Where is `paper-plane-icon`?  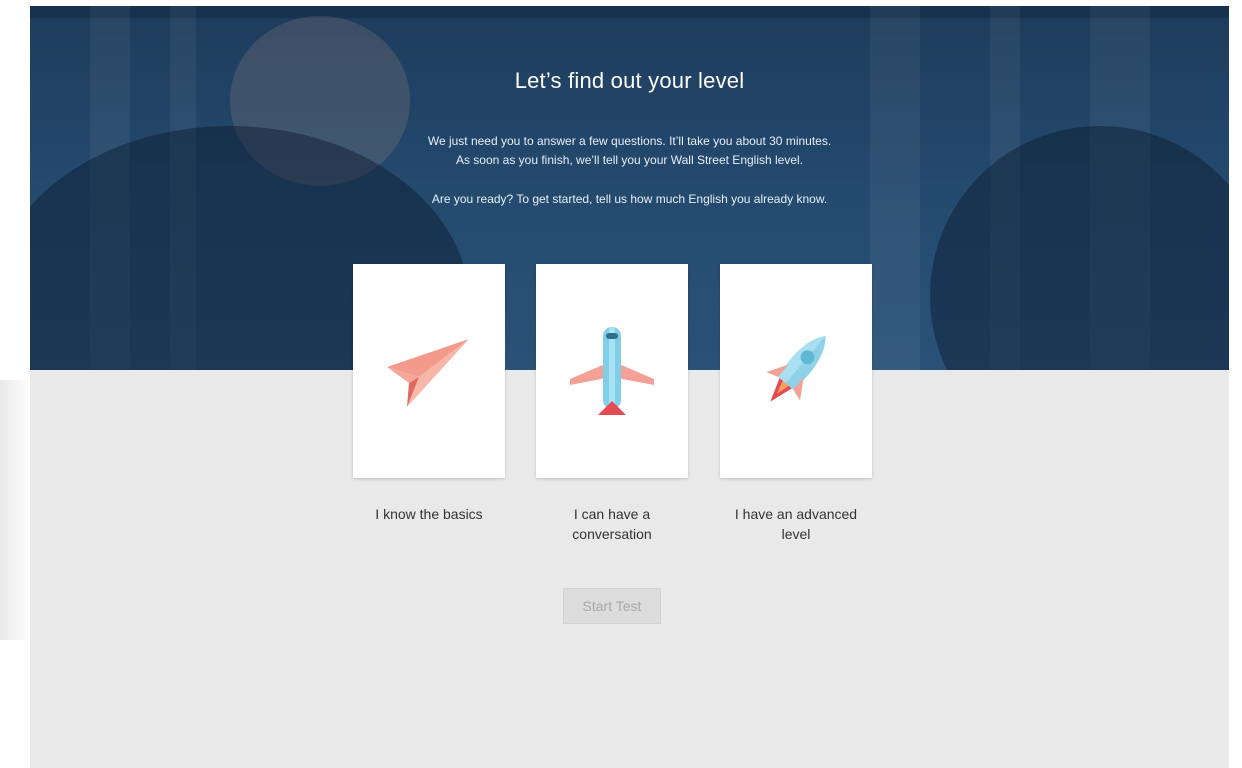 paper-plane-icon is located at coordinates (428, 373).